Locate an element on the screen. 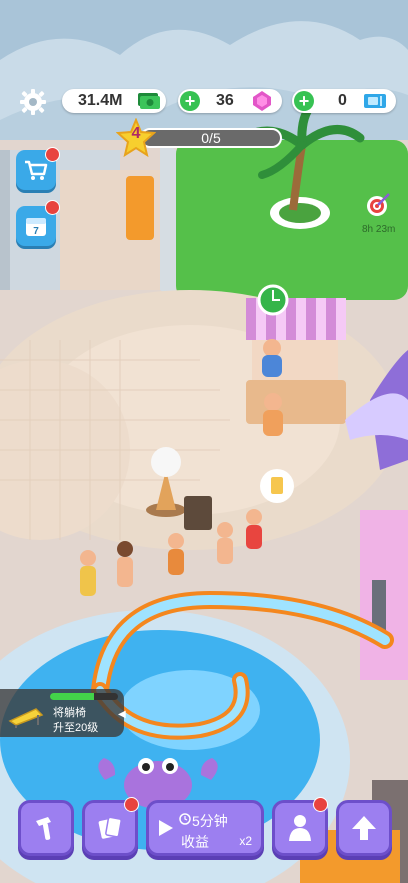 This screenshot has width=408, height=883. staff-notification-dot is located at coordinates (320, 804).